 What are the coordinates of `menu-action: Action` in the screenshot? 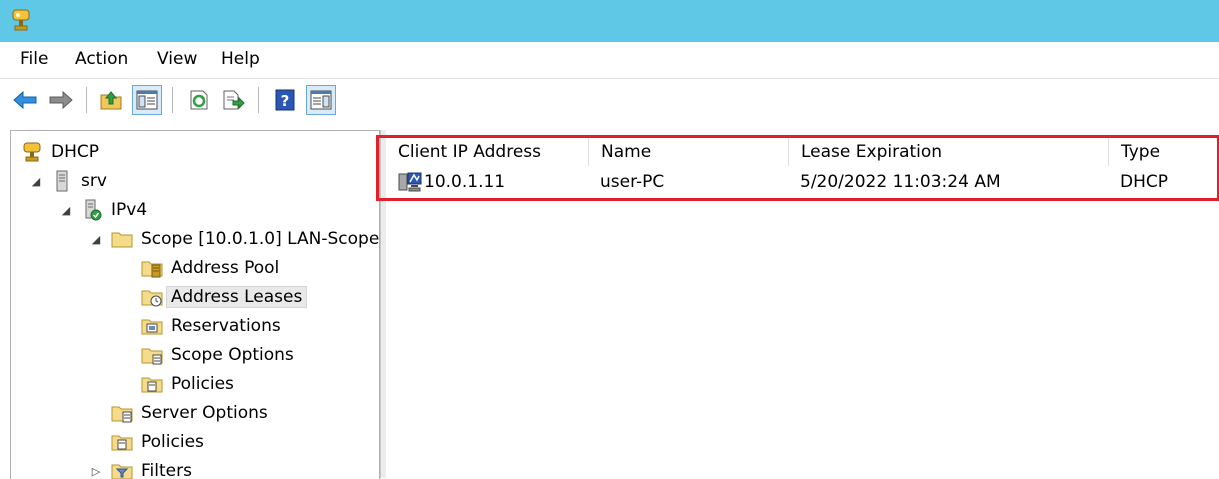 It's located at (101, 59).